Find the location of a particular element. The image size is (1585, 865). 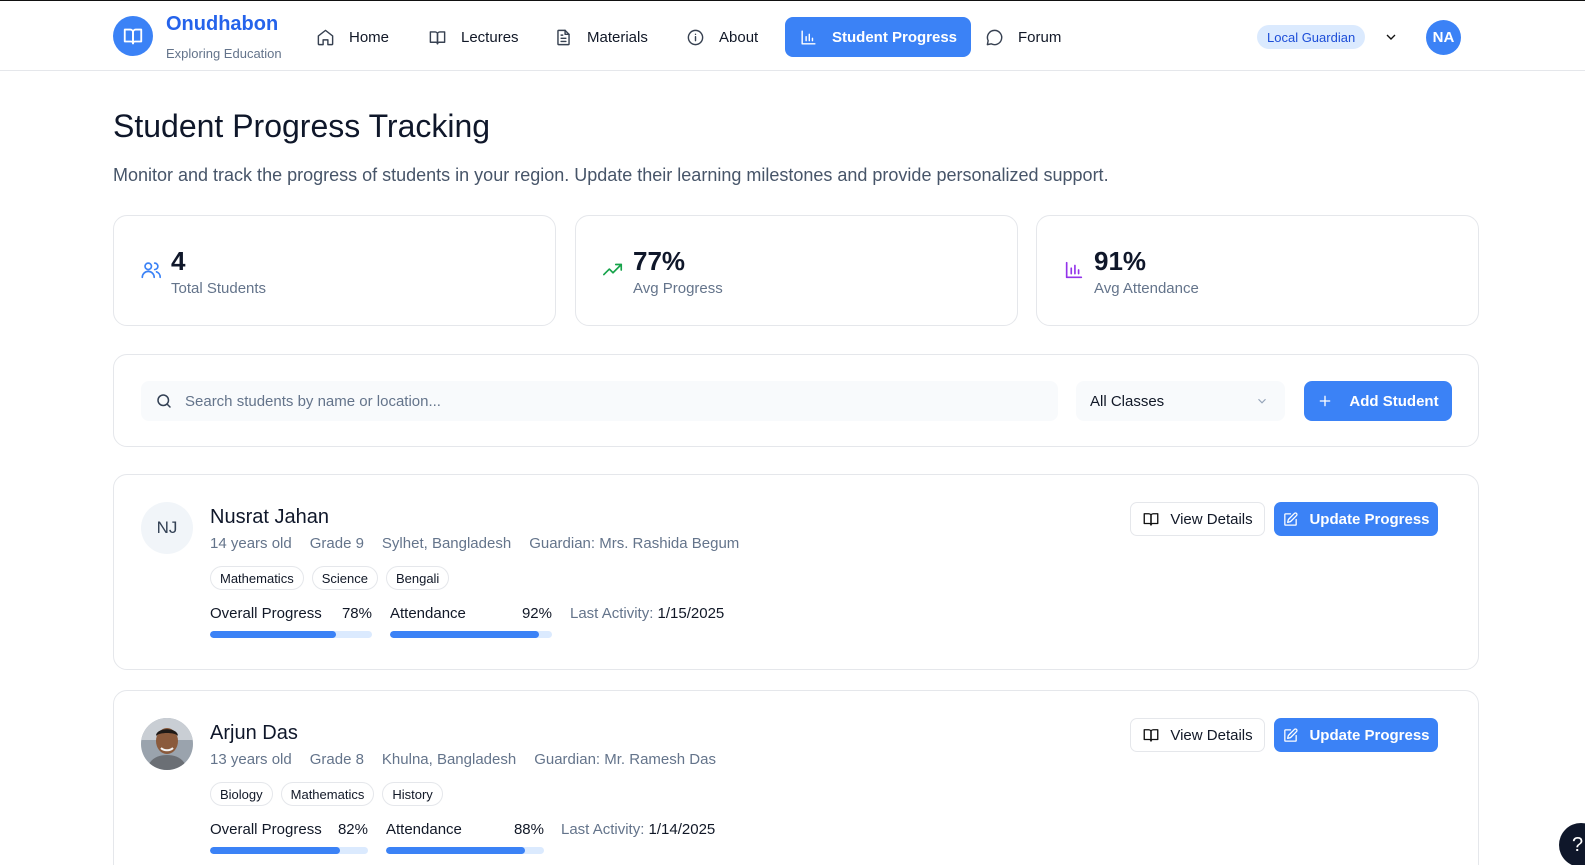

bar-chart-icon is located at coordinates (1074, 270).